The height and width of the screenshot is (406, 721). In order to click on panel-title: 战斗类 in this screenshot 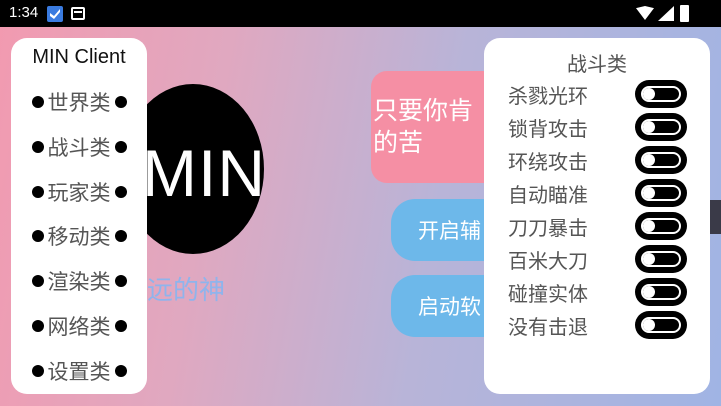, I will do `click(597, 64)`.